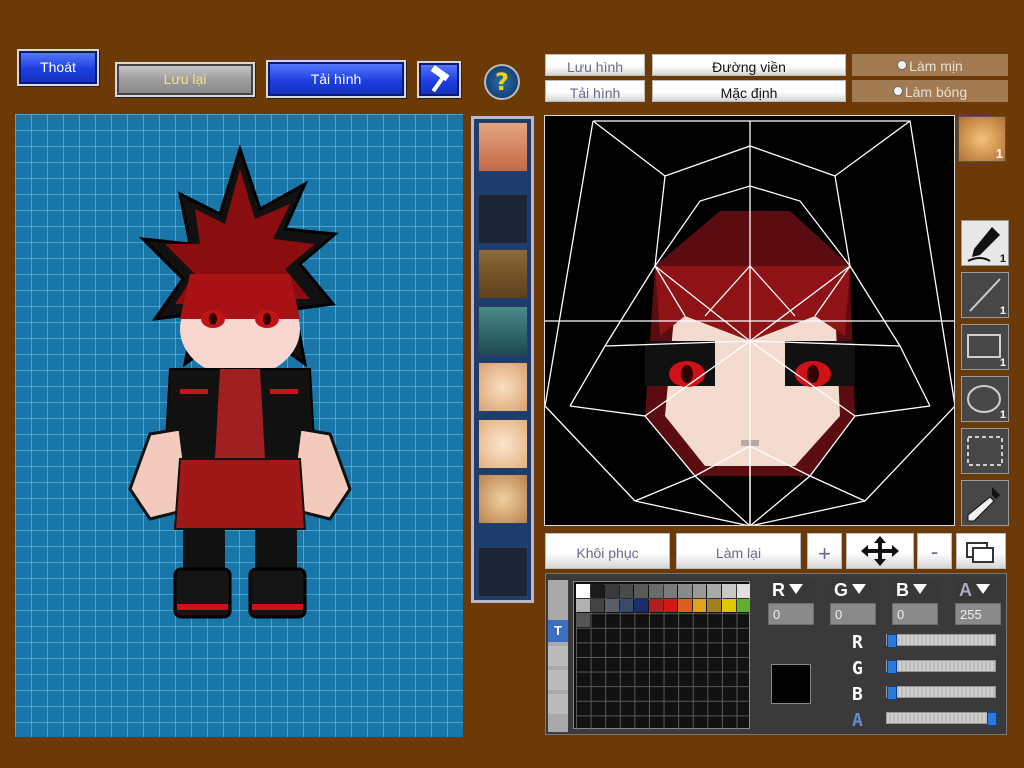 This screenshot has width=1024, height=768. I want to click on radio-smooth-dot, so click(902, 65).